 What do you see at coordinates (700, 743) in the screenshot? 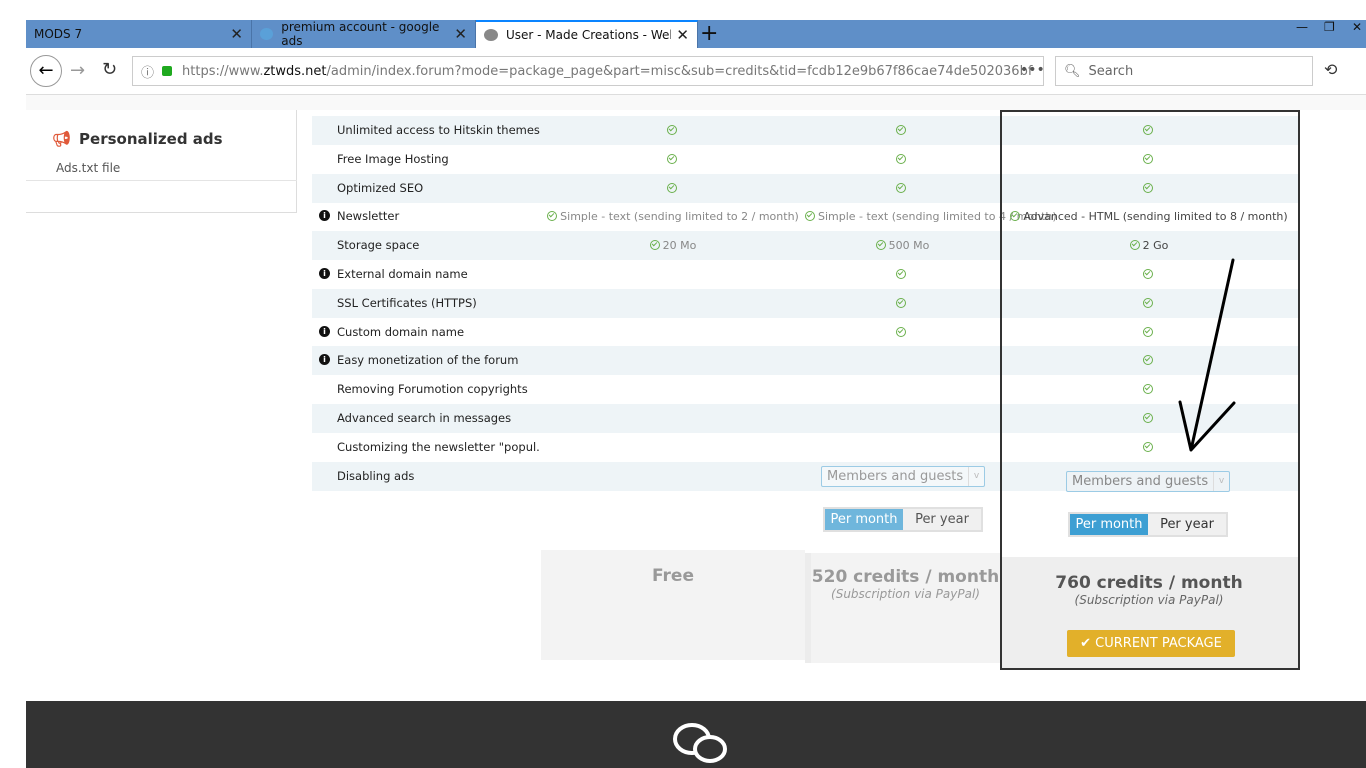
I see `chat-bubbles-icon` at bounding box center [700, 743].